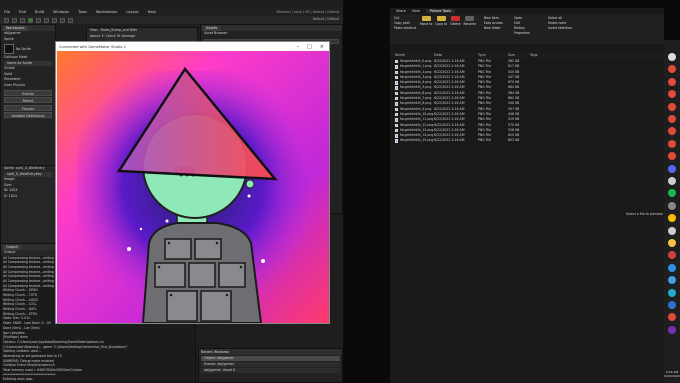 The height and width of the screenshot is (383, 680). What do you see at coordinates (441, 21) in the screenshot?
I see `copy-to-button: Copy to` at bounding box center [441, 21].